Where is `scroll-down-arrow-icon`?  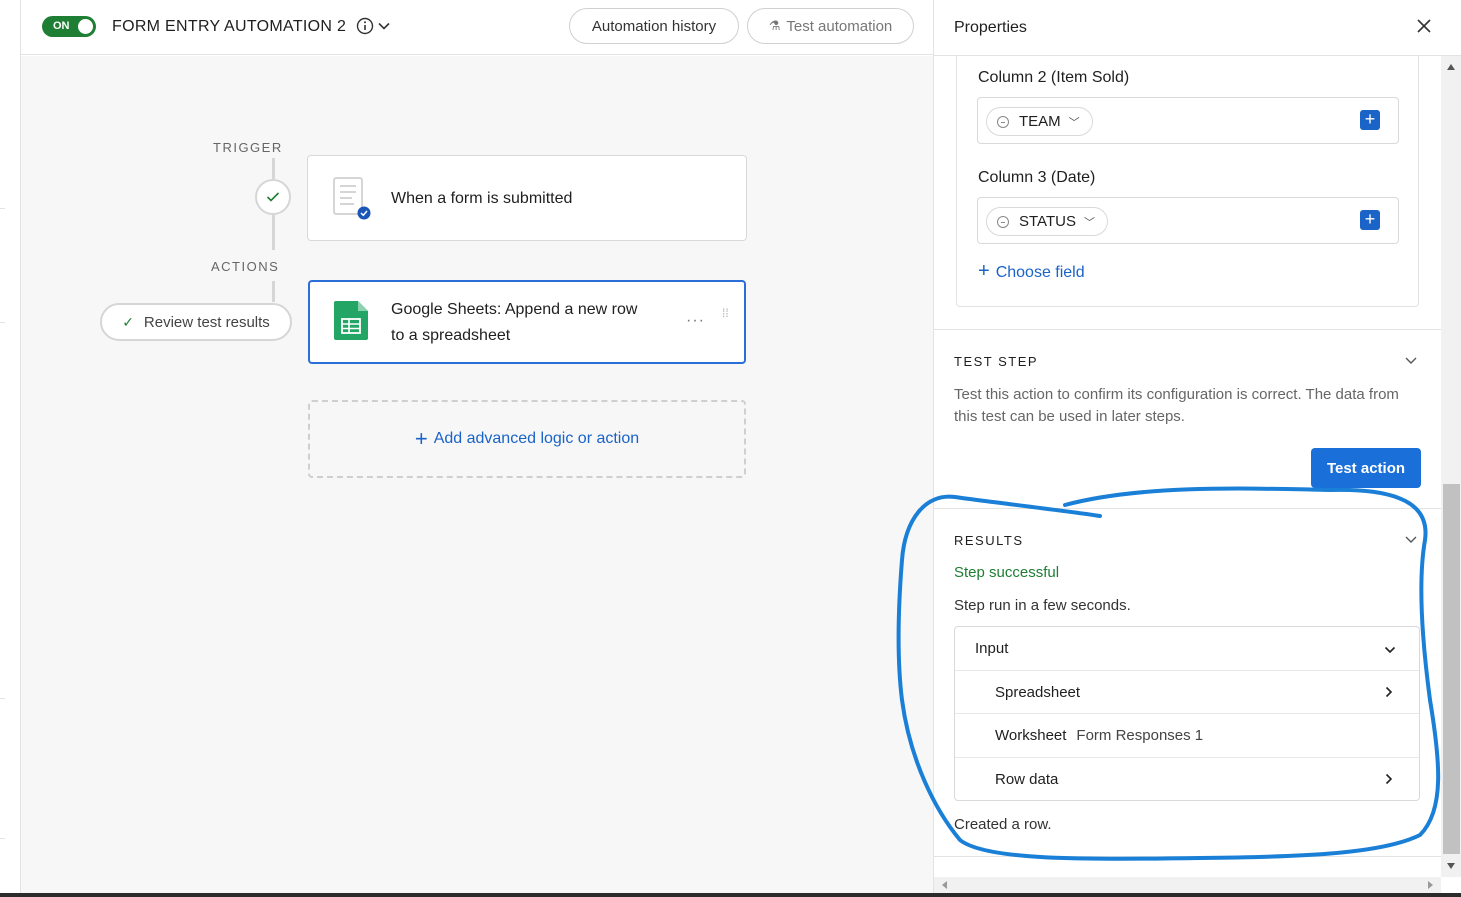
scroll-down-arrow-icon is located at coordinates (1451, 866).